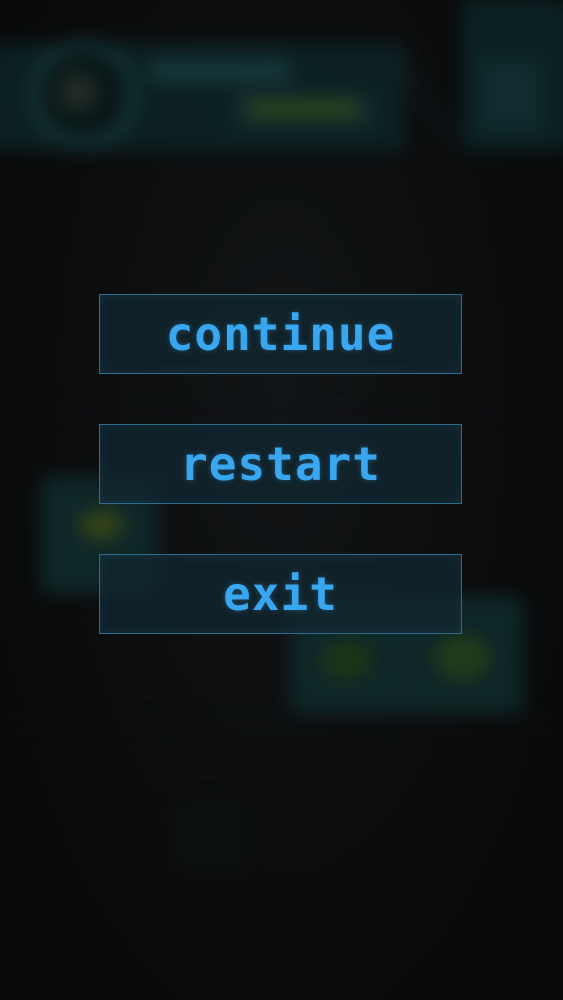  I want to click on hud-right-column, so click(510, 95).